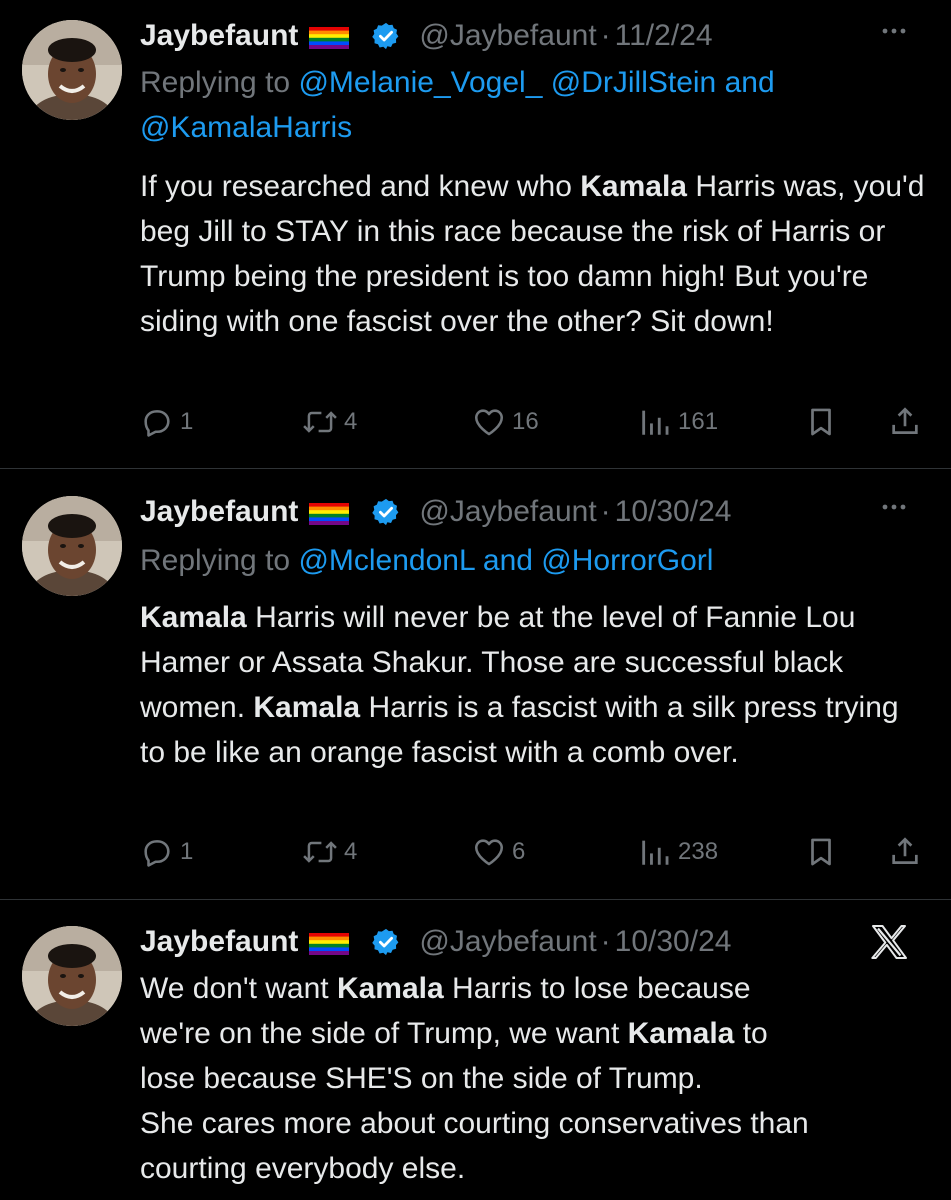  I want to click on tweet-text-part: lose because SHE'S on the side of Trump., so click(421, 1078).